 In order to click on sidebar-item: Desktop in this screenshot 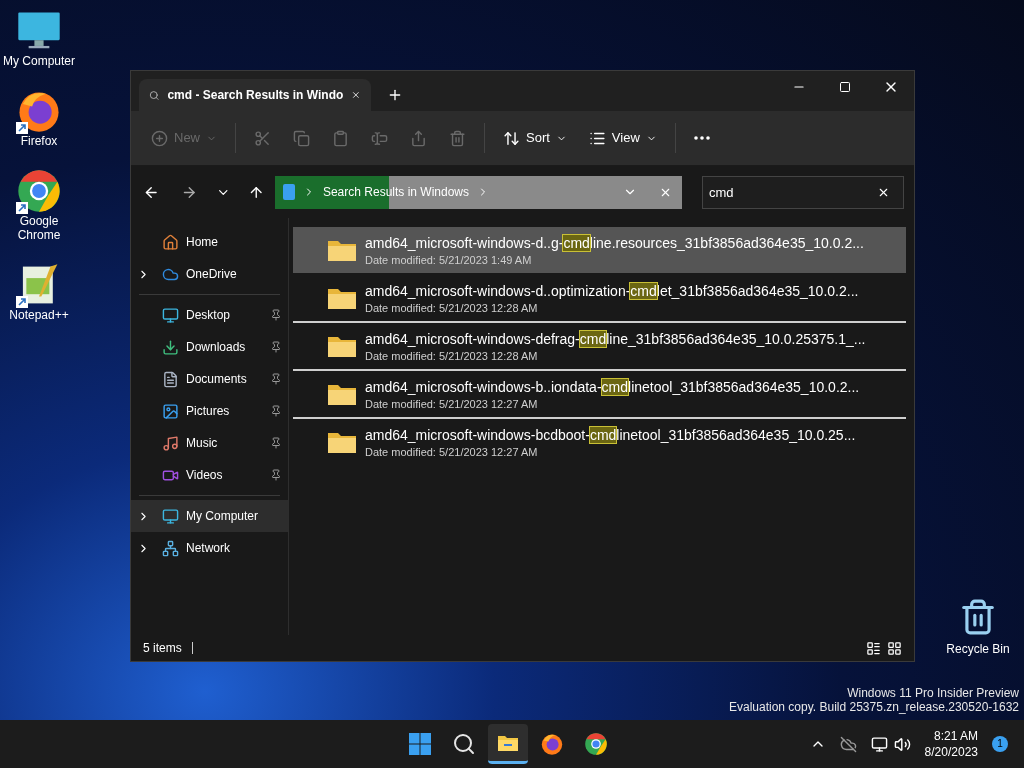, I will do `click(209, 315)`.